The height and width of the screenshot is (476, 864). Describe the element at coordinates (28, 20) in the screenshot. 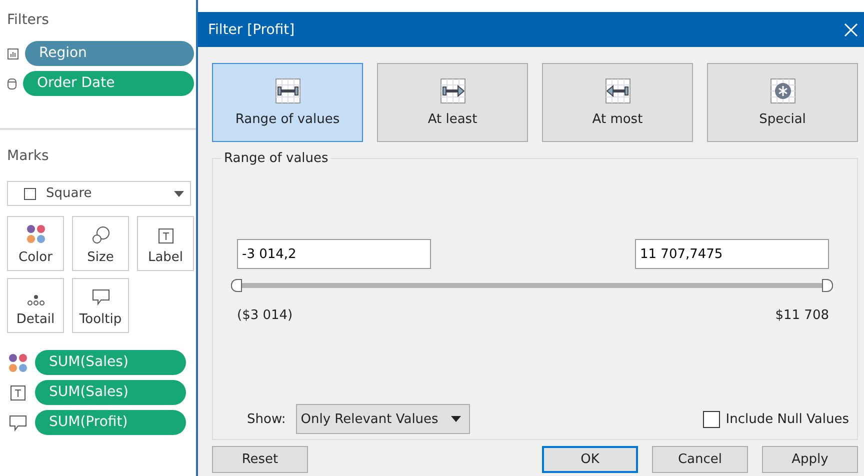

I see `filters-heading: Filters` at that location.